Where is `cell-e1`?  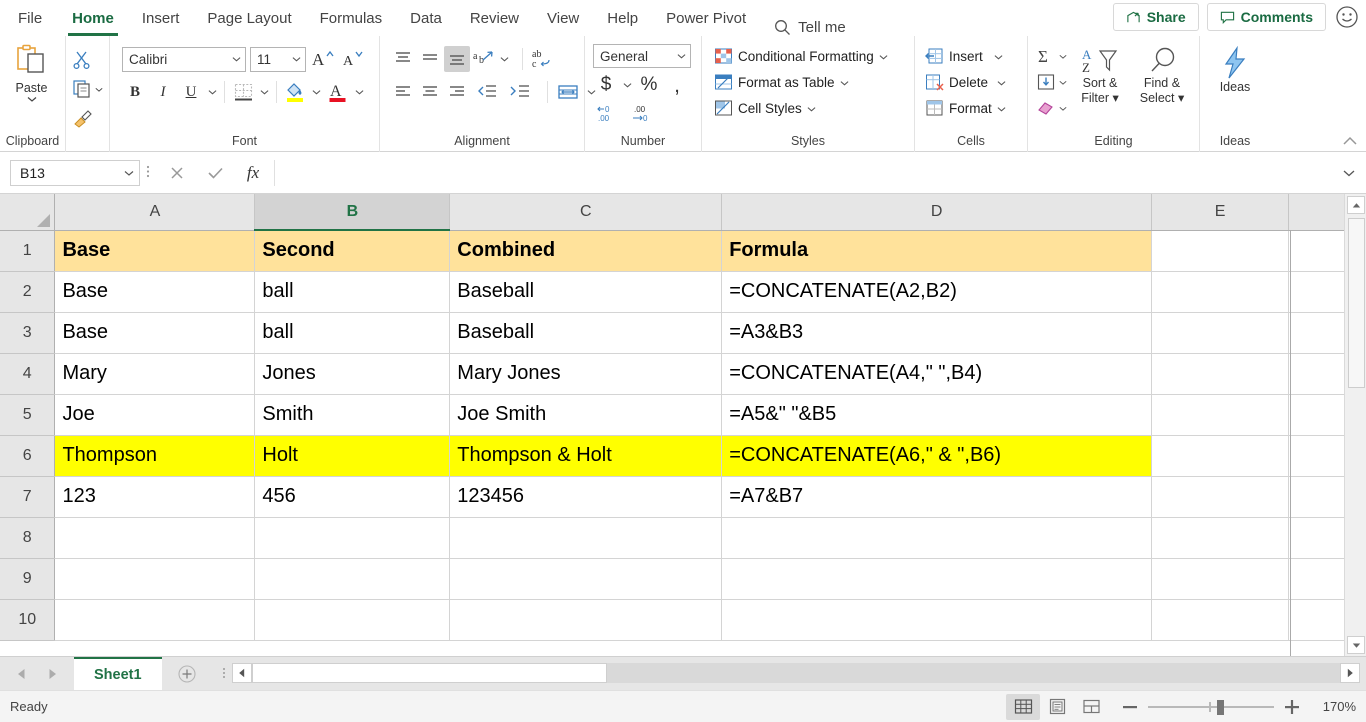
cell-e1 is located at coordinates (1220, 251).